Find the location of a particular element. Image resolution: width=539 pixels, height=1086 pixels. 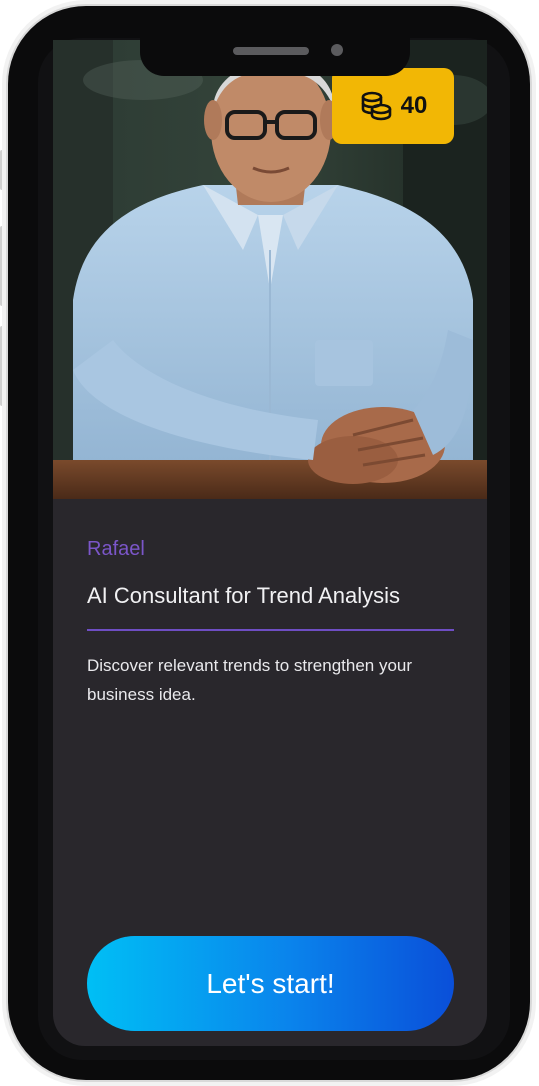

volume-down-button is located at coordinates (3, 366).